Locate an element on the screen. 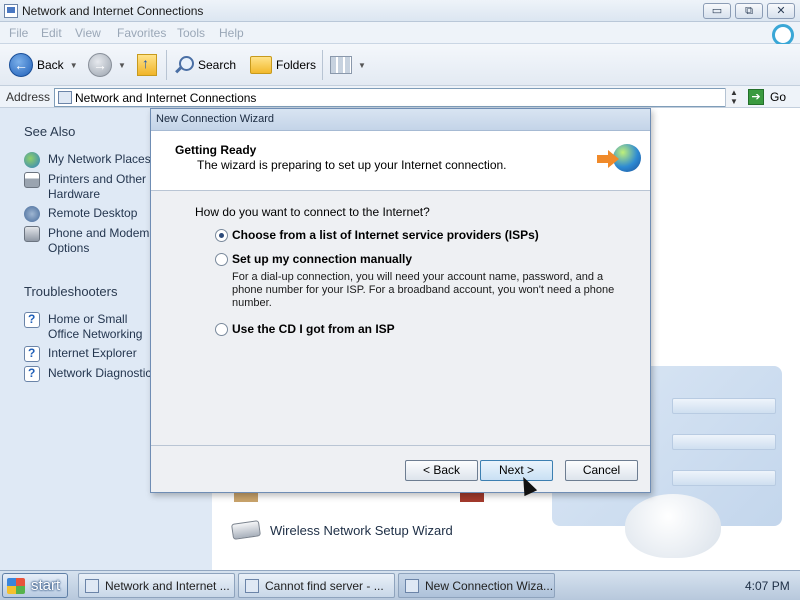 The image size is (800, 600). cancel-button: Cancel is located at coordinates (601, 470).